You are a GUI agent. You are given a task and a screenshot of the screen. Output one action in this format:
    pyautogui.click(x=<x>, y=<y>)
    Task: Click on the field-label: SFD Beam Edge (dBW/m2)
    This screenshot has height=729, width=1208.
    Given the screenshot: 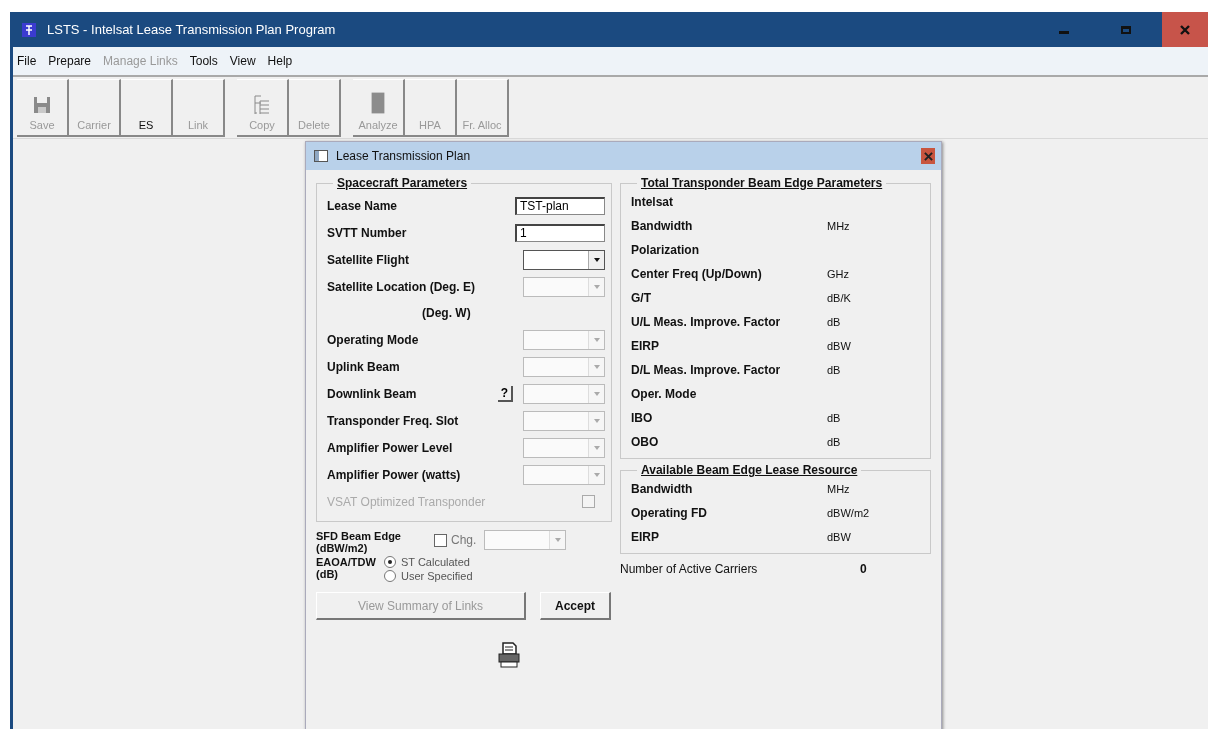 What is the action you would take?
    pyautogui.click(x=359, y=542)
    